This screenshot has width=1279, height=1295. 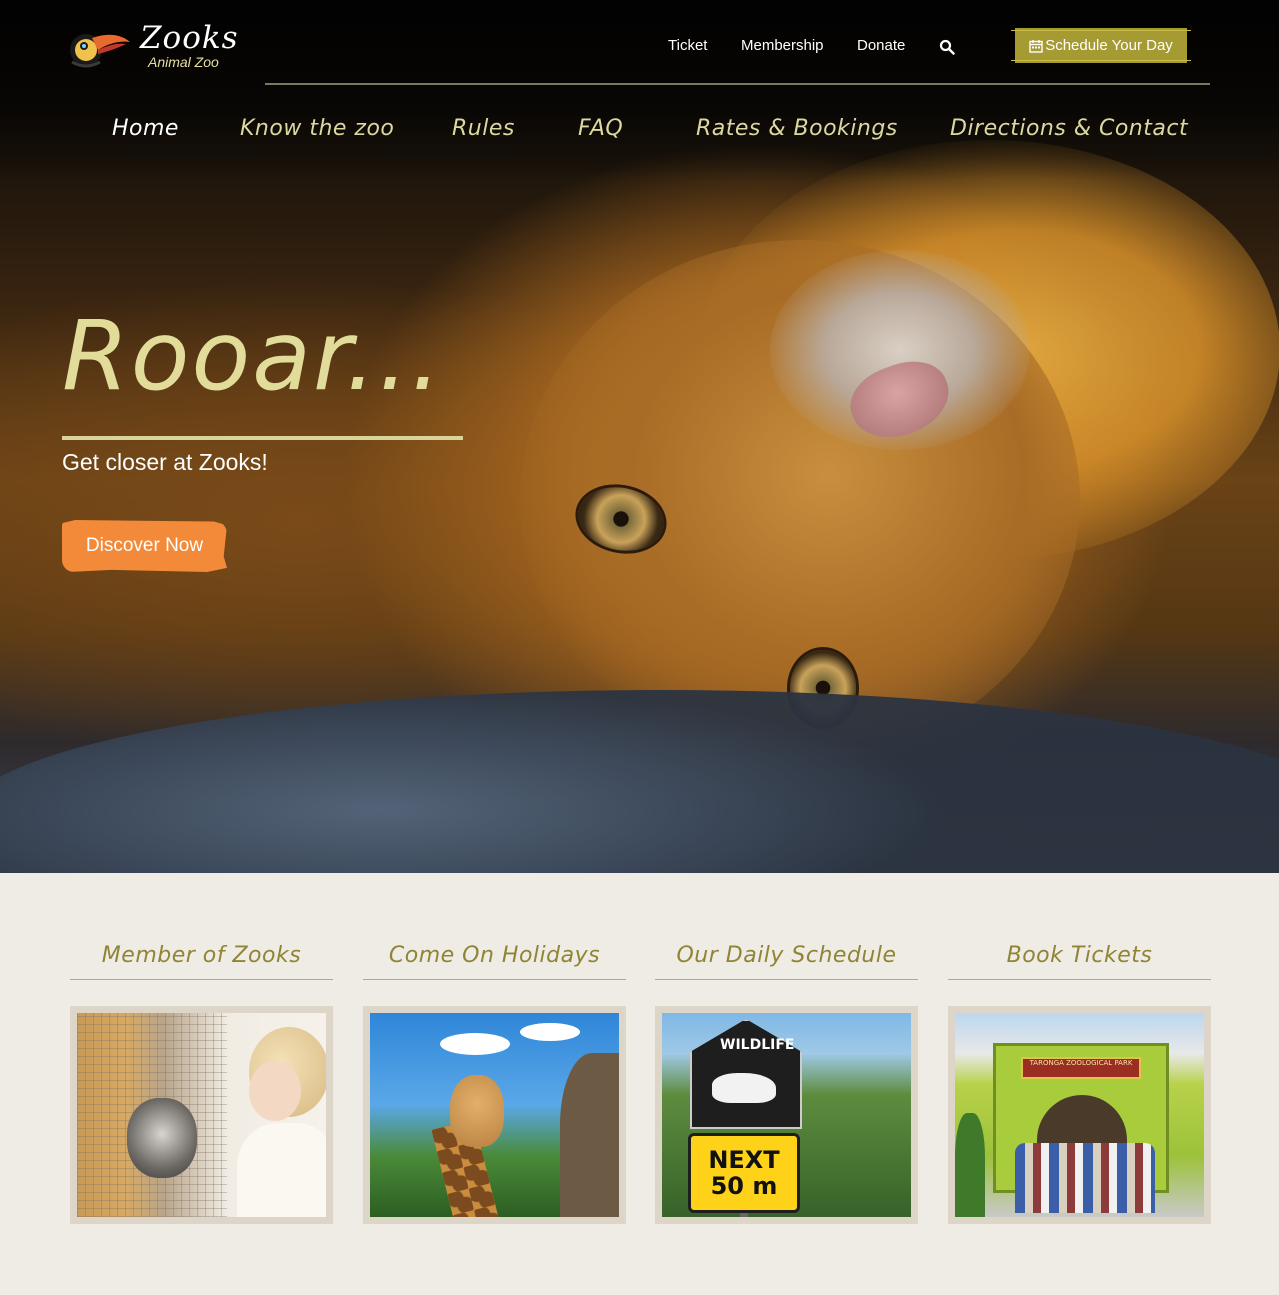 I want to click on image-sign-distance: 50 m, so click(x=744, y=1186).